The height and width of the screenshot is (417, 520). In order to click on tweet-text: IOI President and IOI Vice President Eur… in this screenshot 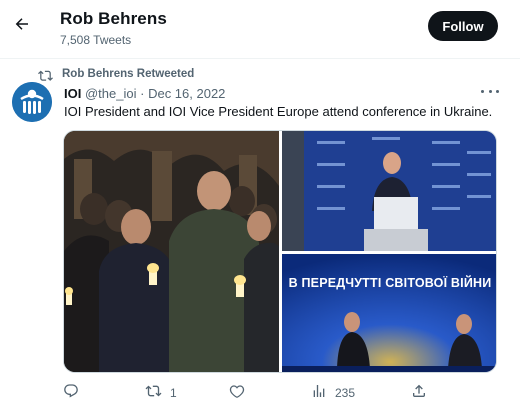, I will do `click(278, 111)`.